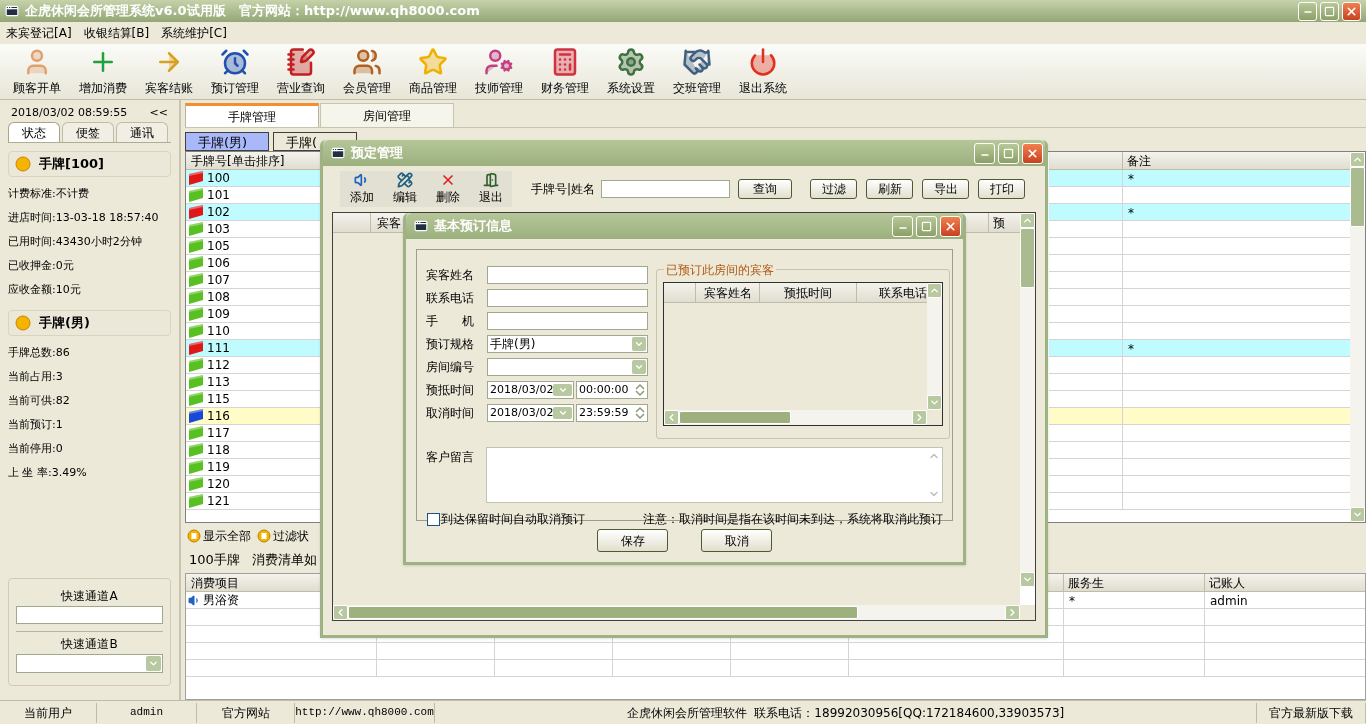 Image resolution: width=1366 pixels, height=724 pixels. Describe the element at coordinates (103, 71) in the screenshot. I see `toolbar-button: 增加消费` at that location.